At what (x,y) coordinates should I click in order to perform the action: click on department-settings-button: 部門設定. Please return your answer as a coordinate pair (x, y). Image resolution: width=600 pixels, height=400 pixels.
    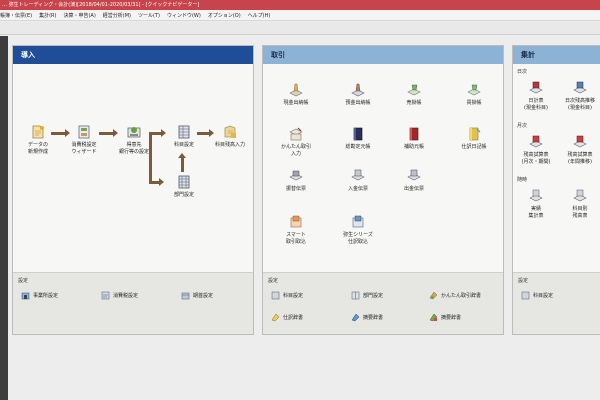
    Looking at the image, I should click on (367, 295).